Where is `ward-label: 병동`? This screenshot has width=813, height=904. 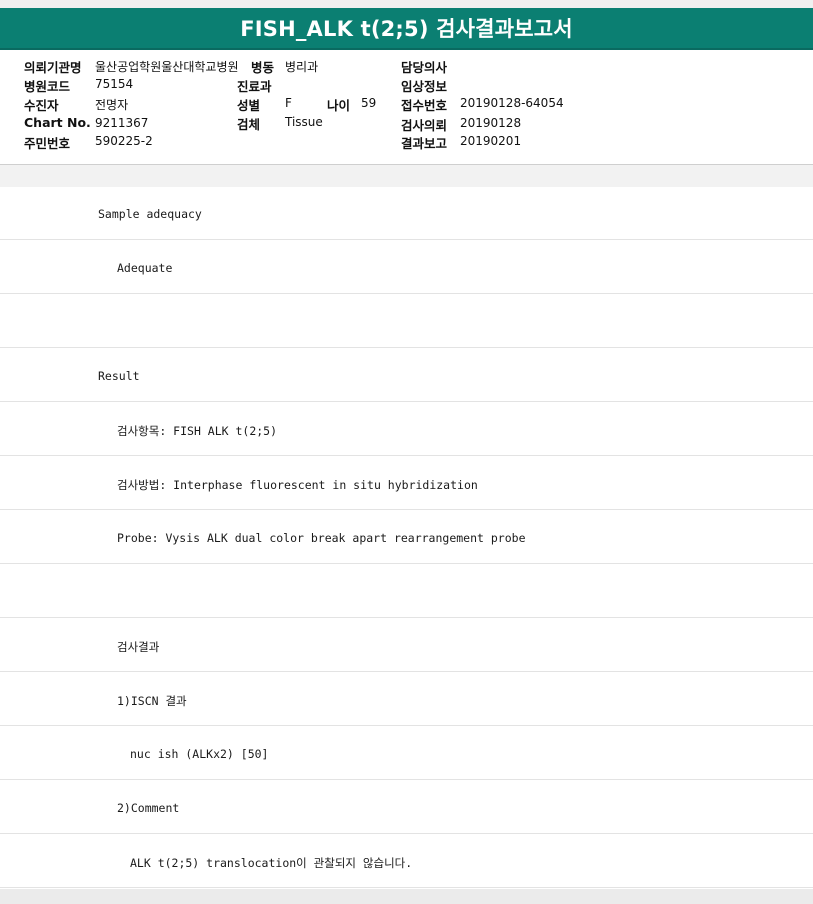 ward-label: 병동 is located at coordinates (263, 67).